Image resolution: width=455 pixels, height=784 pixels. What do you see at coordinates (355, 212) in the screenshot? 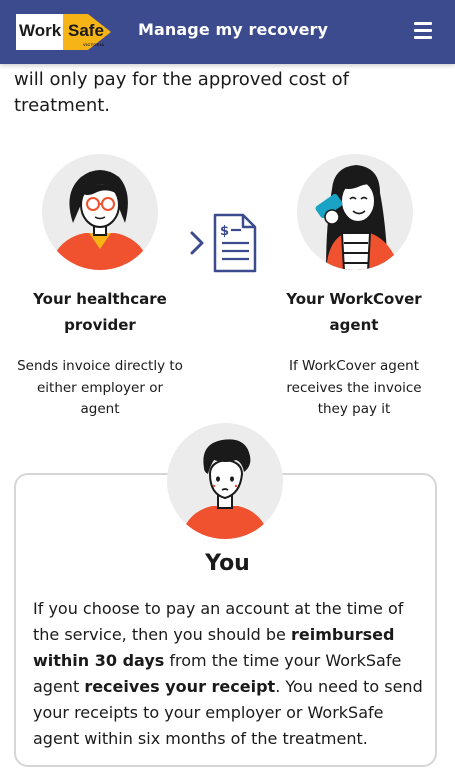
I see `workcover-agent-avatar` at bounding box center [355, 212].